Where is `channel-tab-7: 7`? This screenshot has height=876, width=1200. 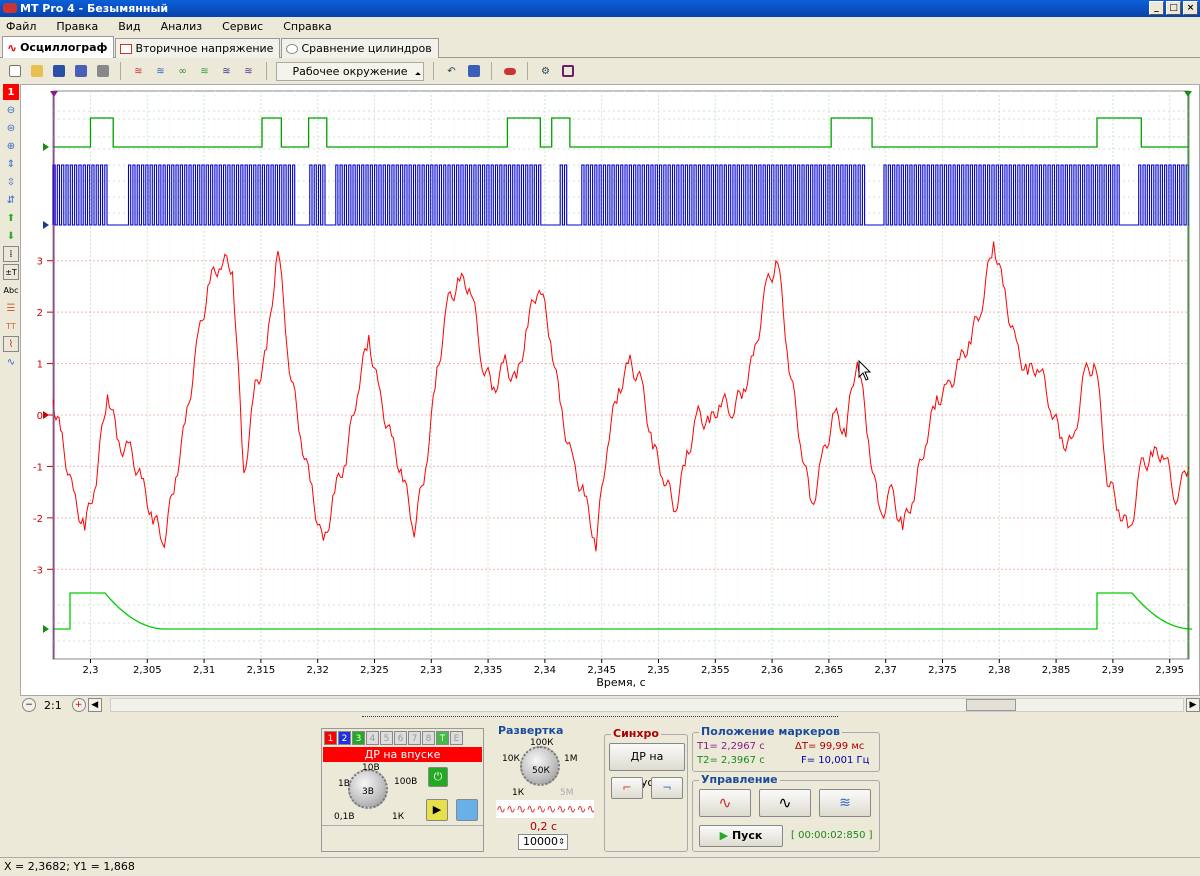
channel-tab-7: 7 is located at coordinates (414, 738).